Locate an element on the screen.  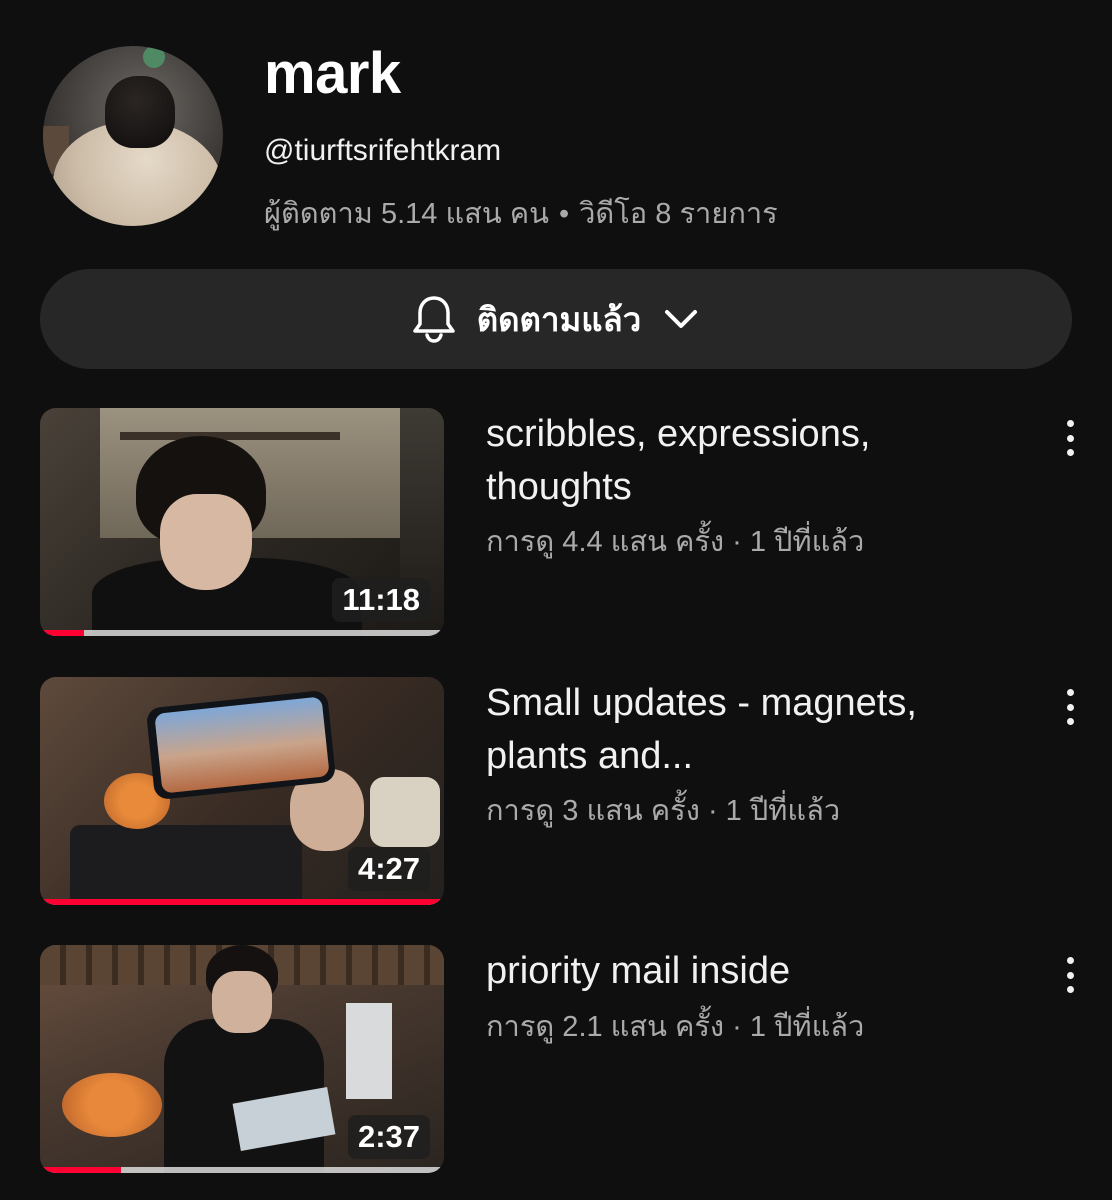
video-thumbnail: 11:18 is located at coordinates (242, 522).